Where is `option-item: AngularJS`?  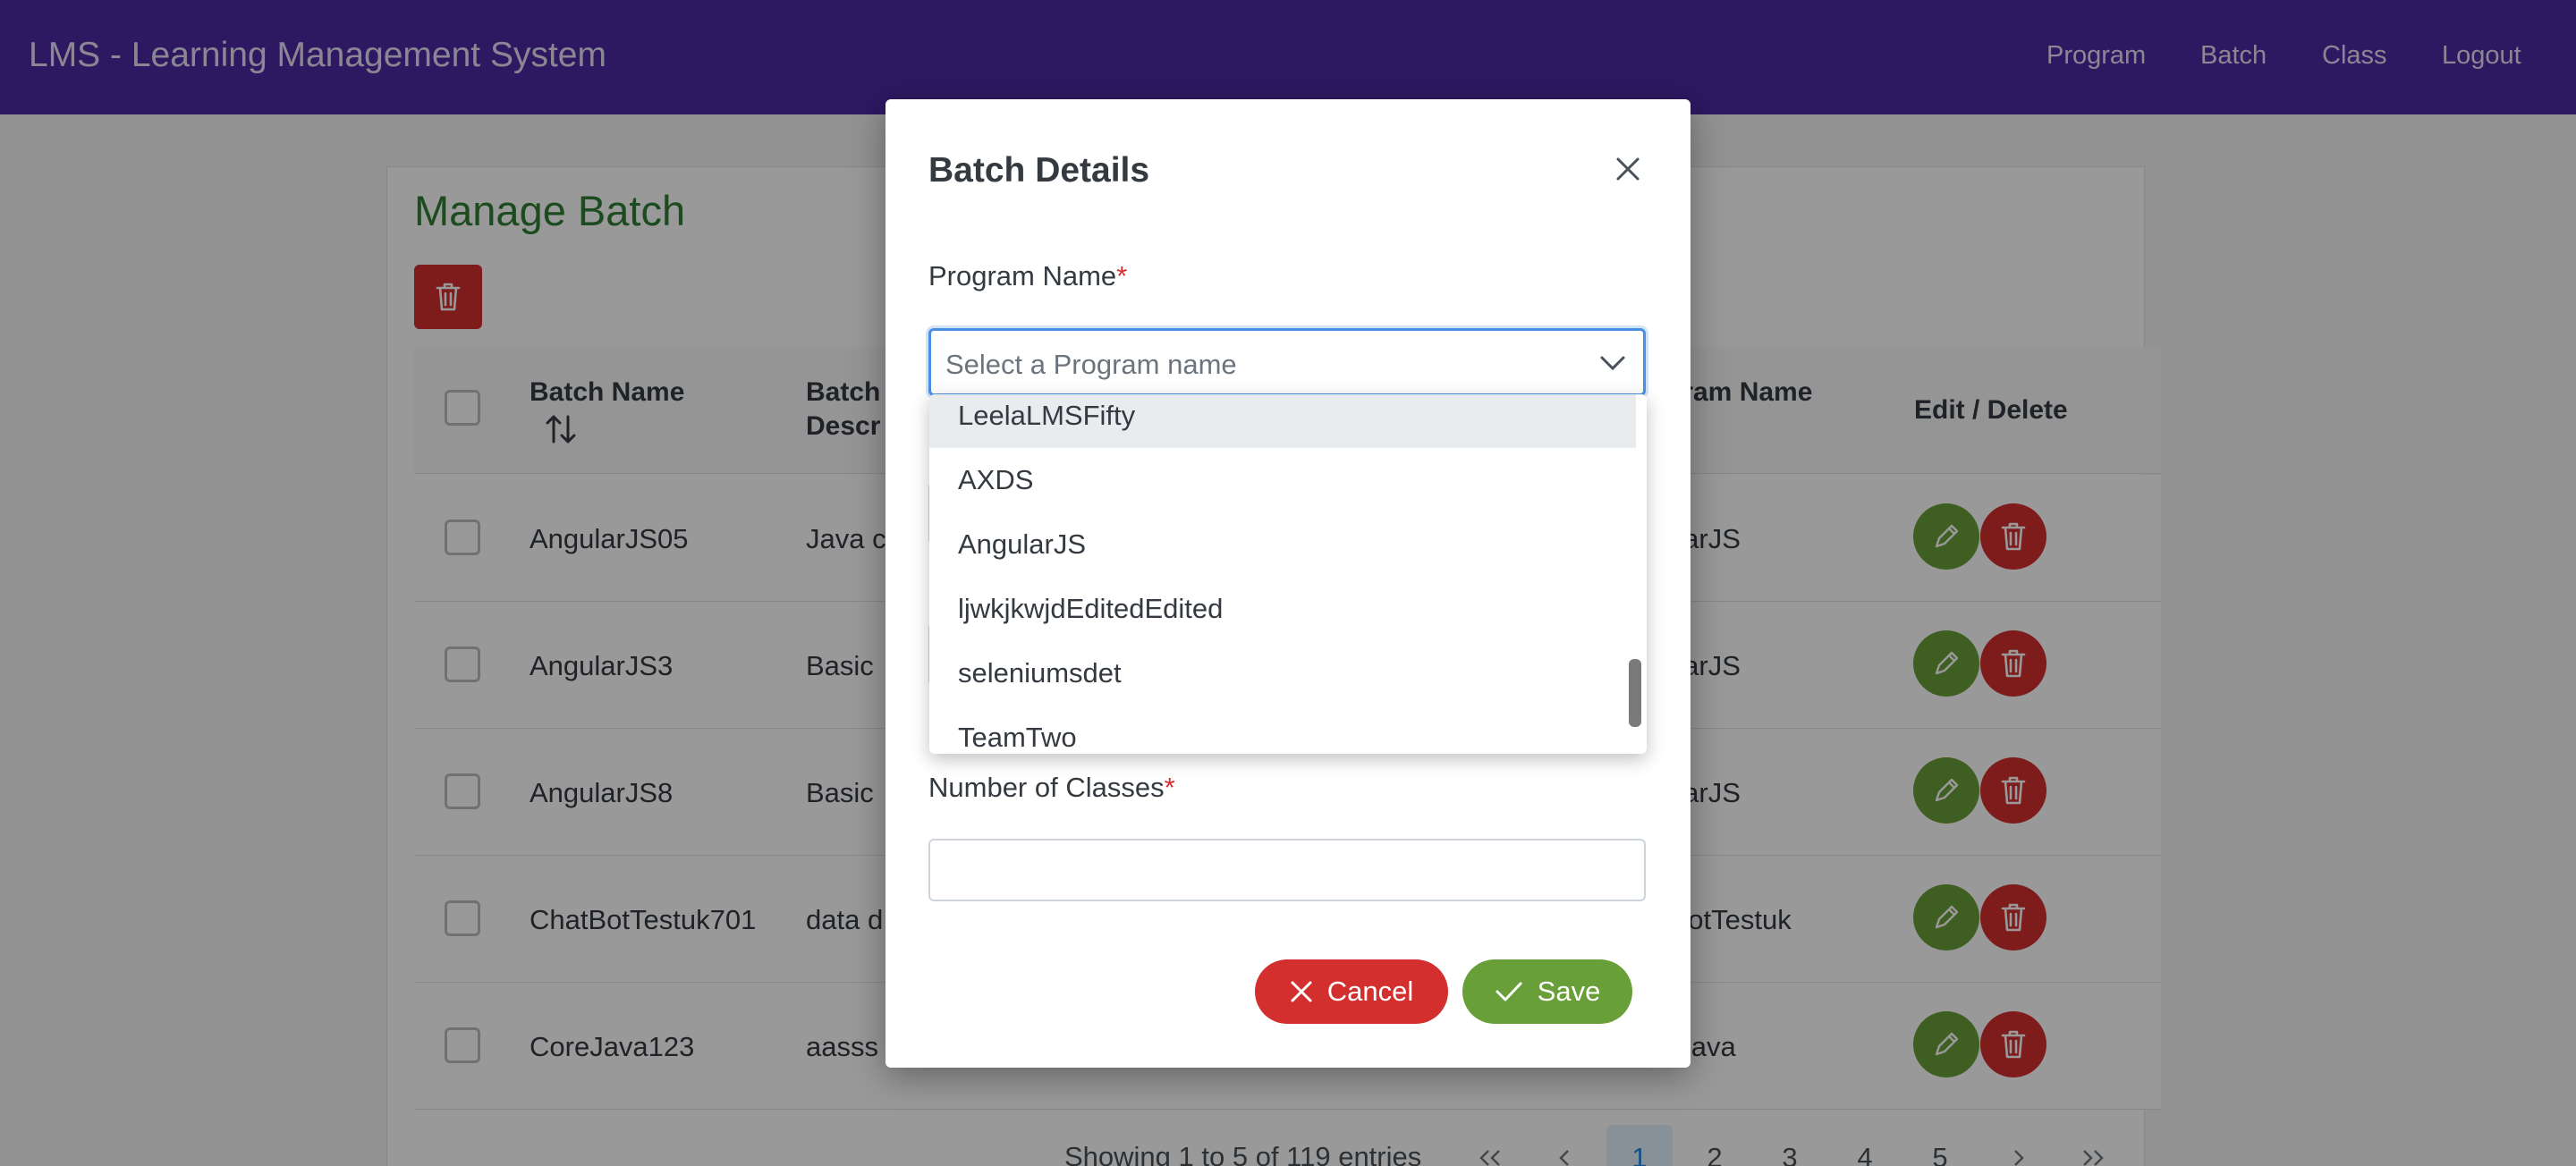
option-item: AngularJS is located at coordinates (1282, 544).